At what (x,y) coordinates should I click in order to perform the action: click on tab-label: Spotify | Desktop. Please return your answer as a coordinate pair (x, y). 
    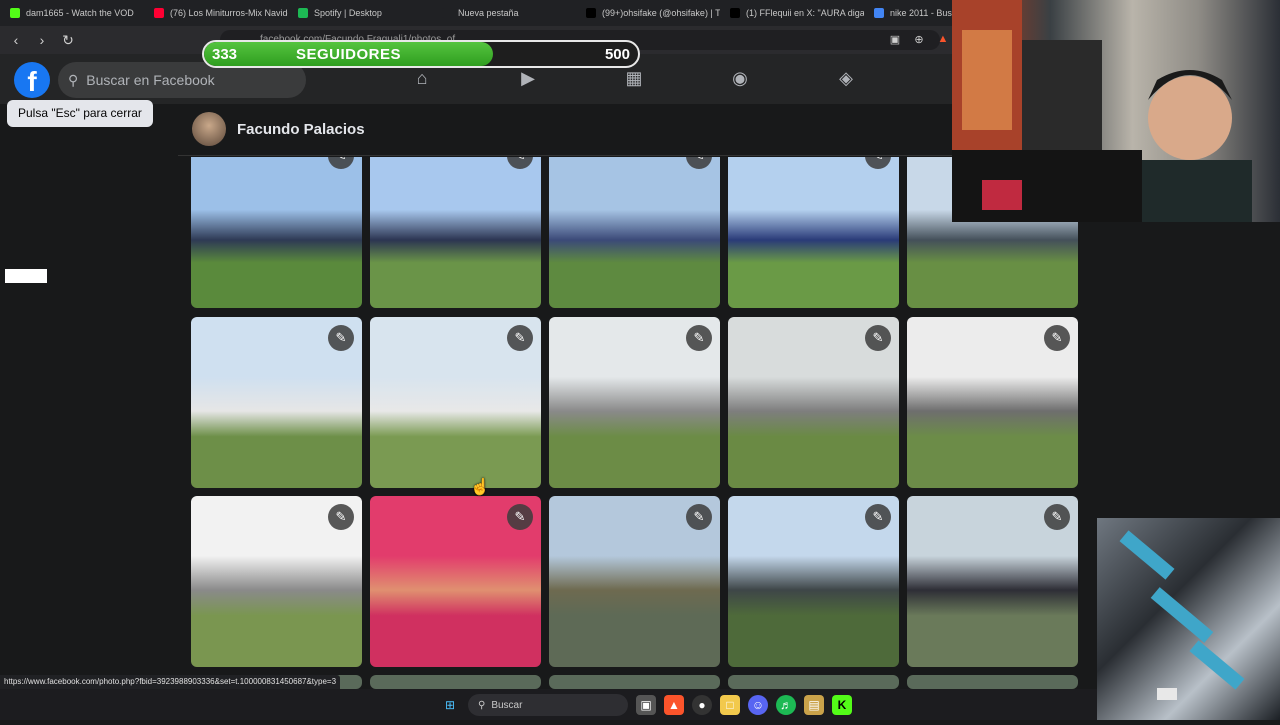
    Looking at the image, I should click on (348, 13).